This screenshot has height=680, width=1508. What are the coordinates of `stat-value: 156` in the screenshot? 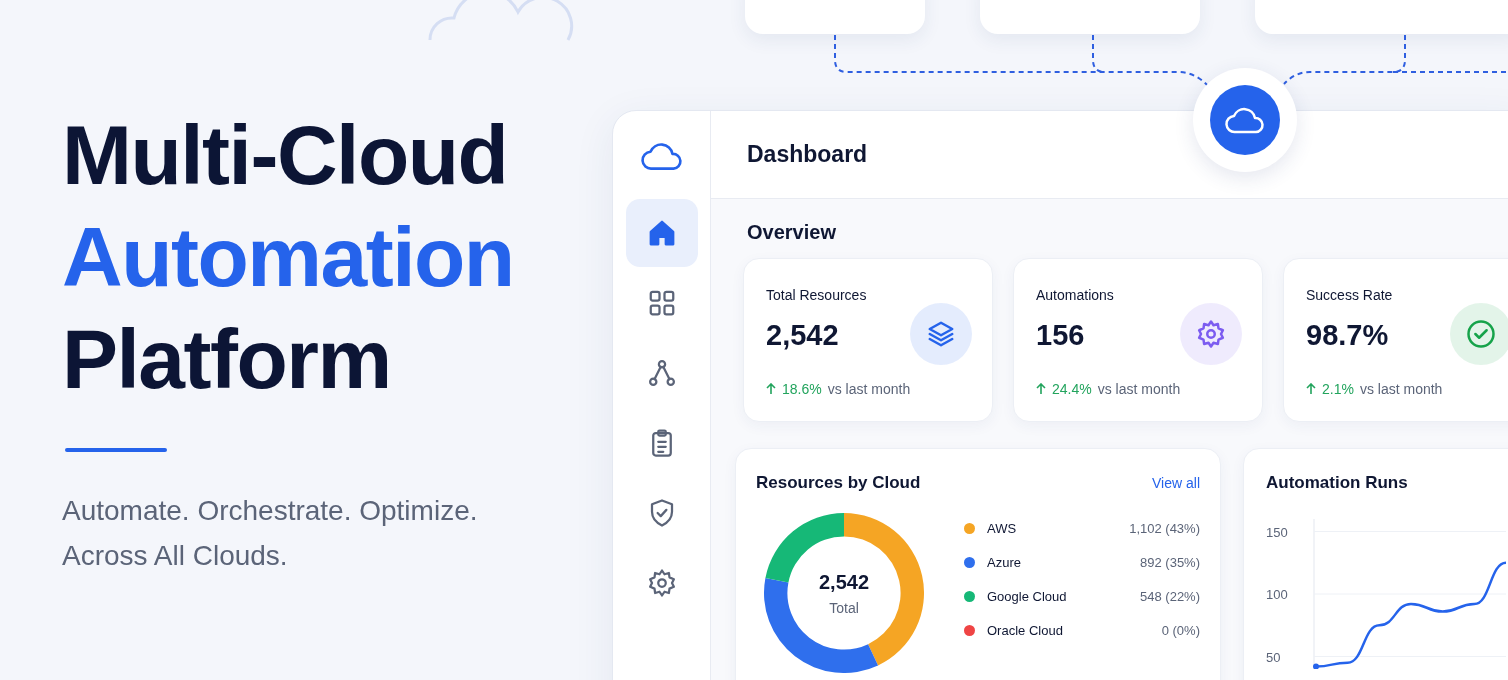 It's located at (1061, 335).